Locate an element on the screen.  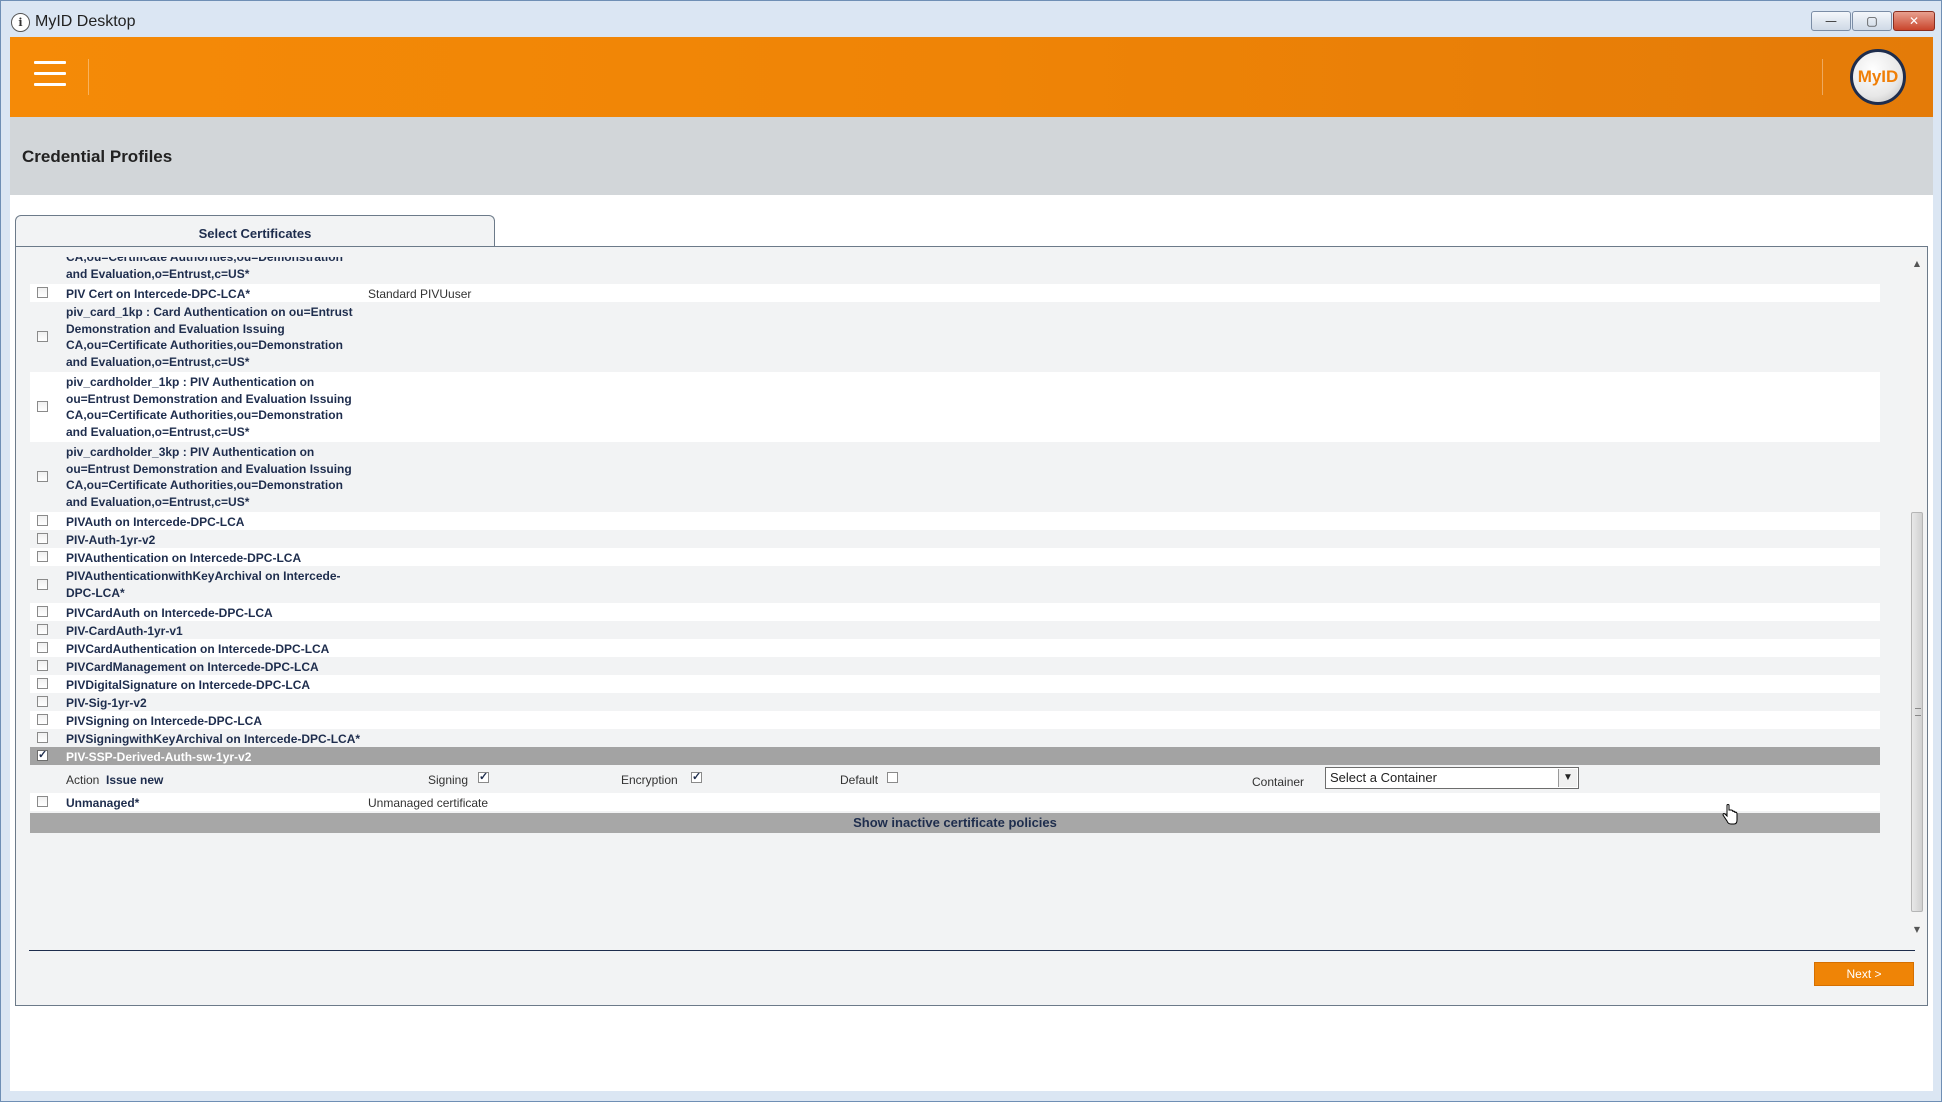
next-button: Next > is located at coordinates (1864, 974).